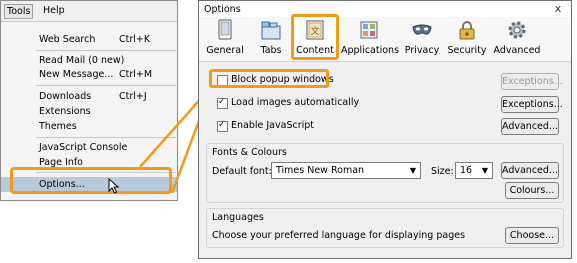 The image size is (577, 263). I want to click on enable-javascript-checkbox, so click(222, 126).